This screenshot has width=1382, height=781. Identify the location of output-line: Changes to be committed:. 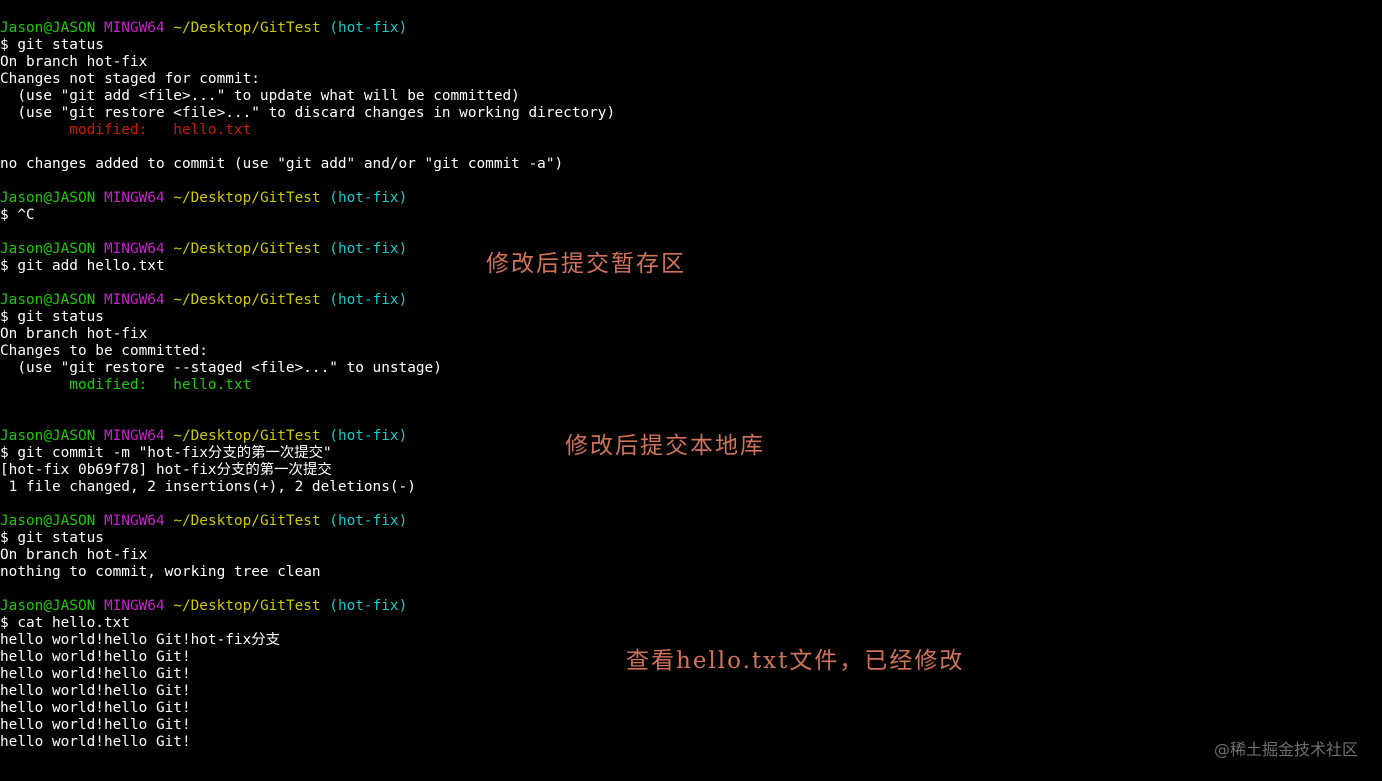
(104, 351).